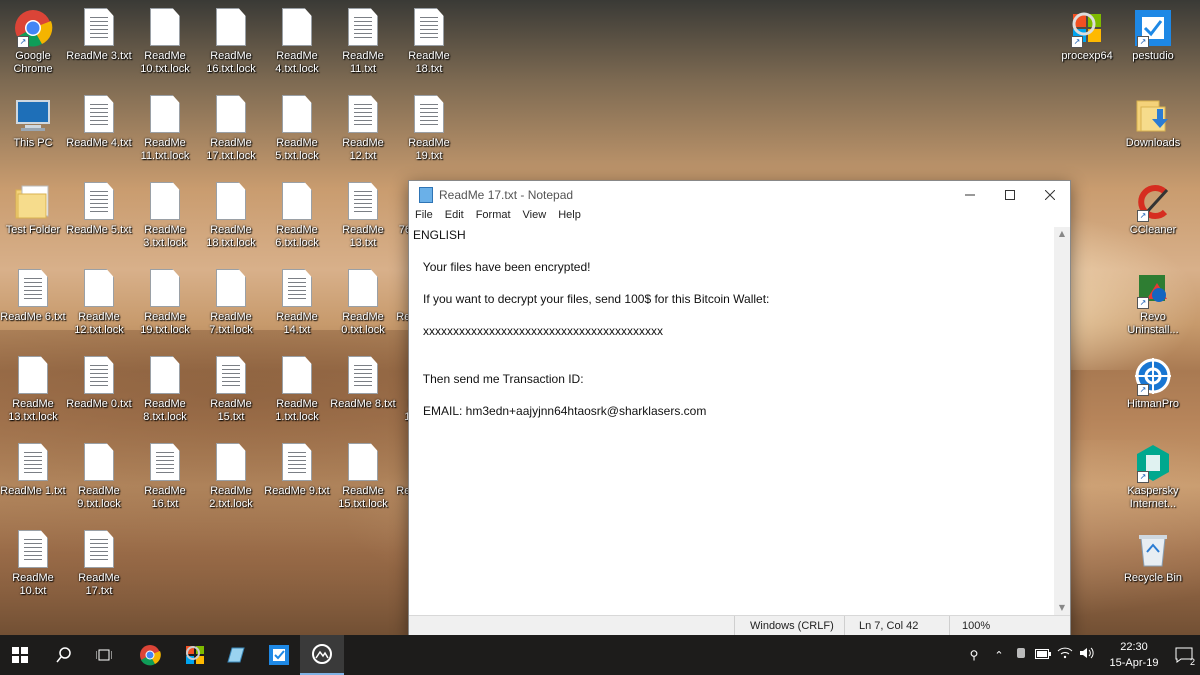  Describe the element at coordinates (99, 122) in the screenshot. I see `desktop-icon: ReadMe 4.txt` at that location.